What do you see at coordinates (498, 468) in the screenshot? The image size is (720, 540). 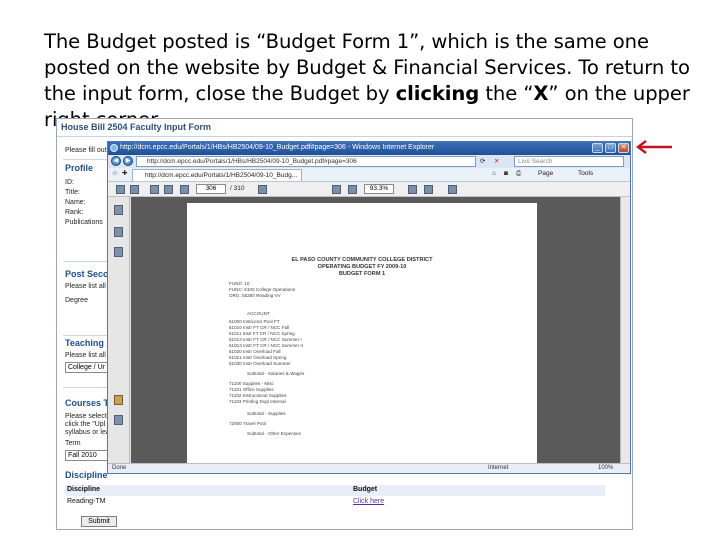 I see `status-zone: Internet` at bounding box center [498, 468].